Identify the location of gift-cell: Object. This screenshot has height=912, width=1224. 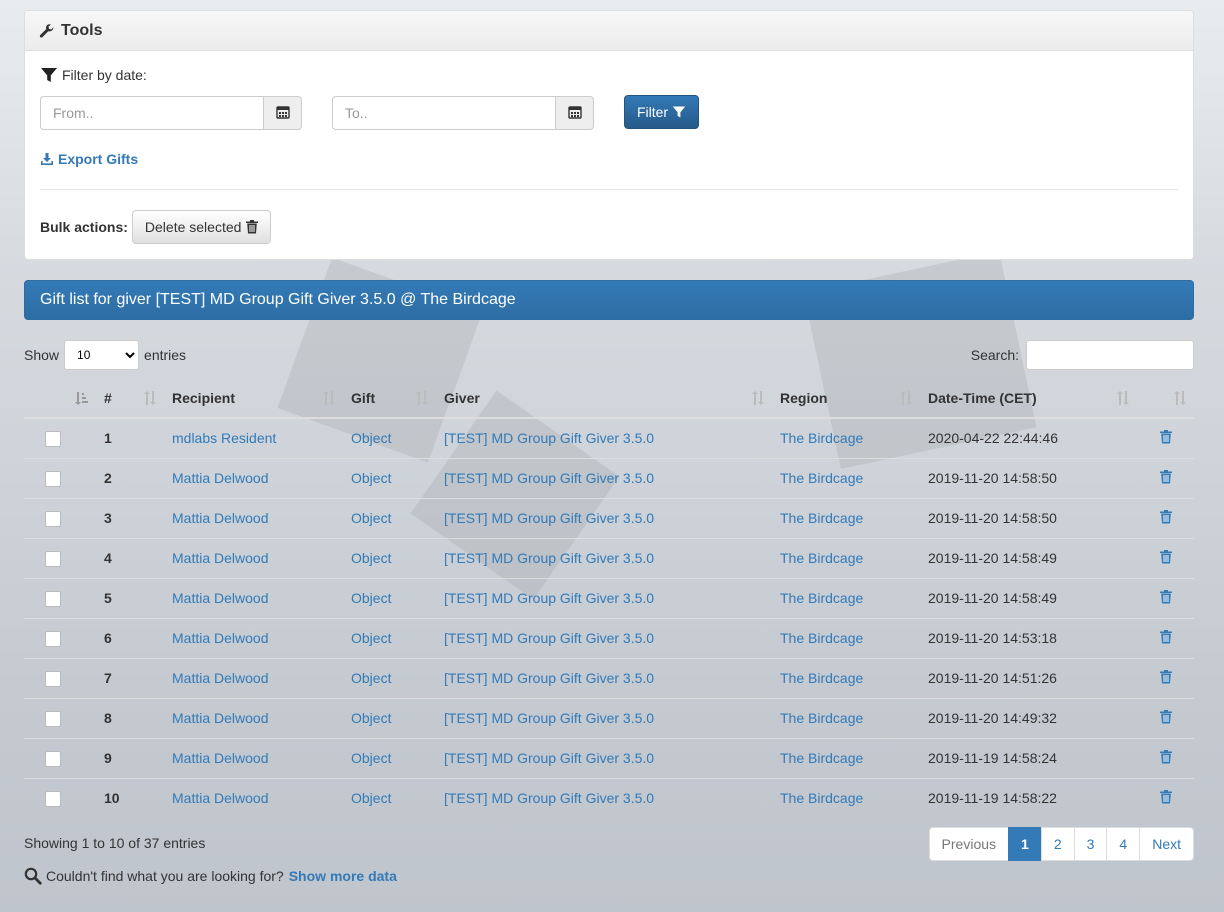
(389, 757).